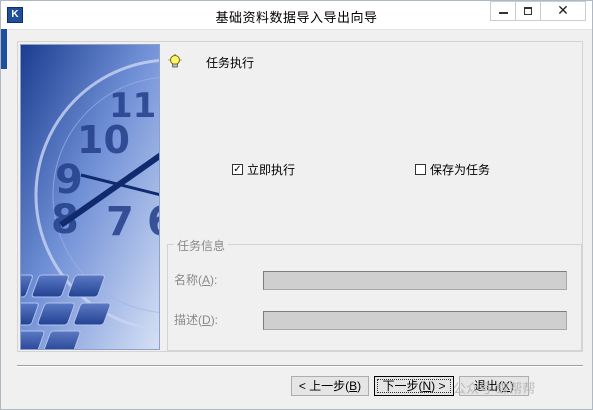 This screenshot has width=593, height=410. Describe the element at coordinates (237, 169) in the screenshot. I see `run-now-check-mark: ✓` at that location.